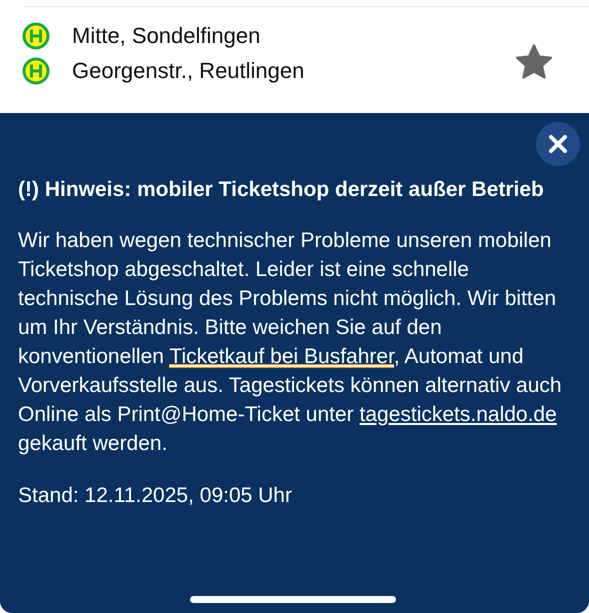 This screenshot has width=589, height=613. What do you see at coordinates (155, 496) in the screenshot?
I see `timestamp: Stand: 12.11.2025, 09:05 Uhr` at bounding box center [155, 496].